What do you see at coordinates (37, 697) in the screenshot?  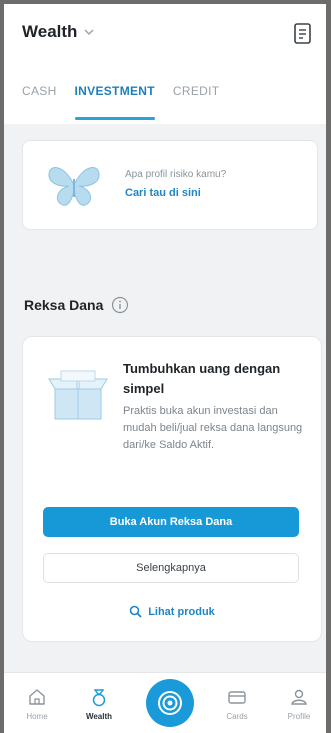 I see `home-icon` at bounding box center [37, 697].